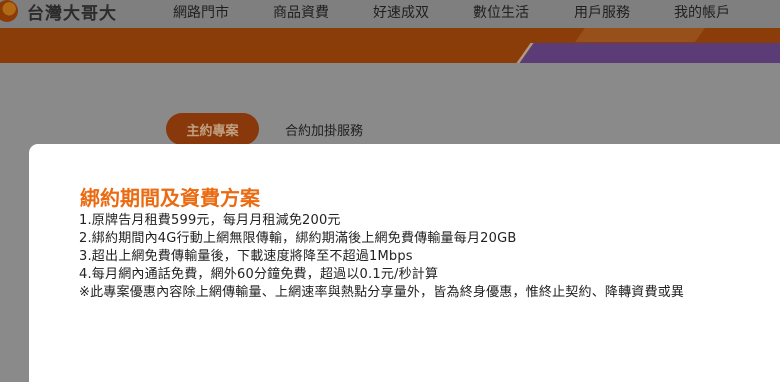 This screenshot has width=780, height=382. Describe the element at coordinates (201, 12) in the screenshot. I see `nav-item-online-store: 網路門市` at that location.